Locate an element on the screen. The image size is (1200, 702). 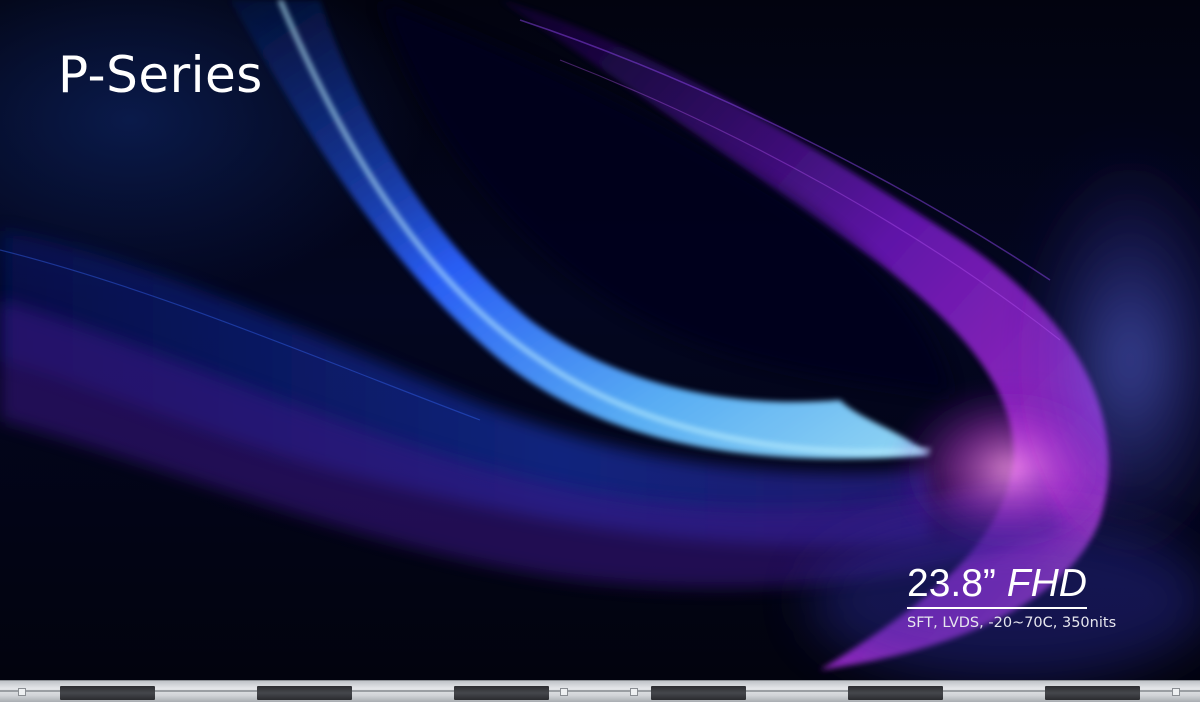
bezel-groove is located at coordinates (600, 691).